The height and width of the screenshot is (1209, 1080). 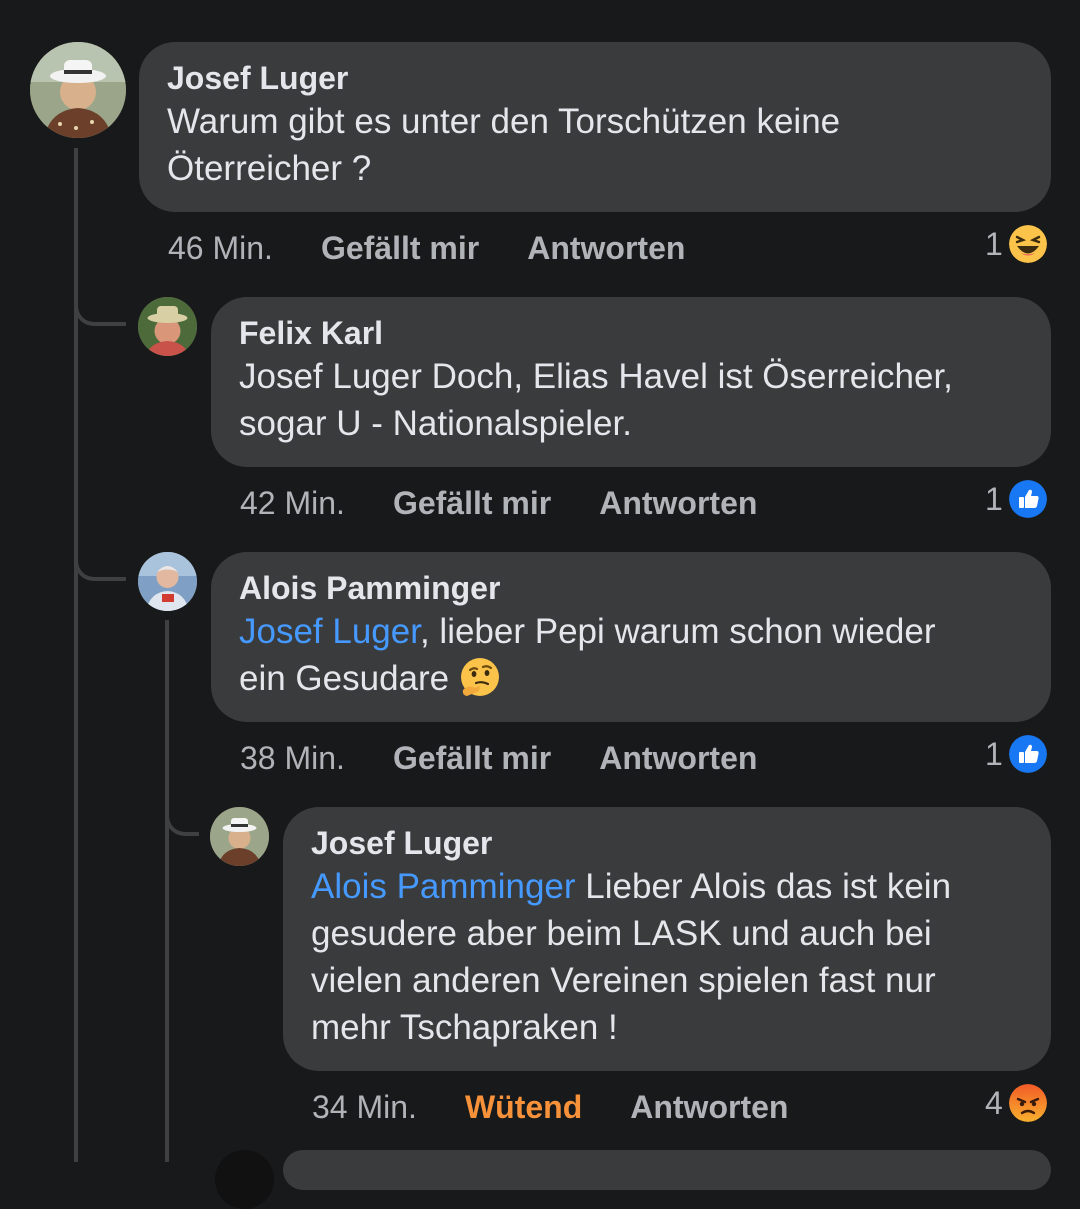 I want to click on comment-text-fragment: Lieber Alois das ist kein, so click(x=763, y=886).